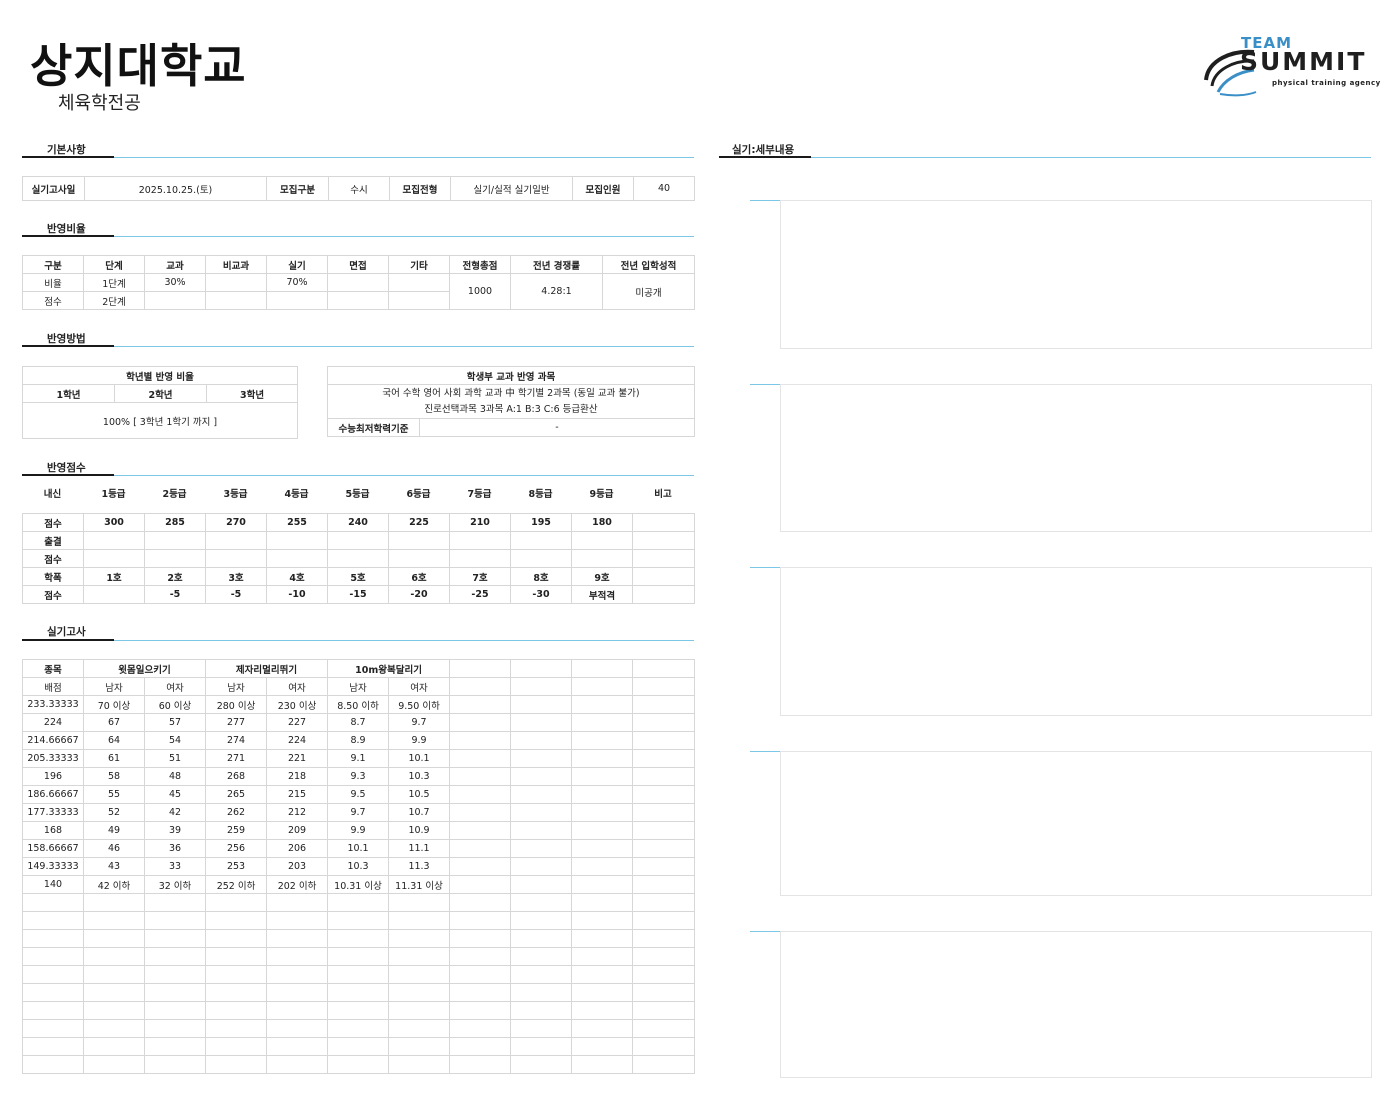  Describe the element at coordinates (358, 236) in the screenshot. I see `section-ratio-line` at that location.